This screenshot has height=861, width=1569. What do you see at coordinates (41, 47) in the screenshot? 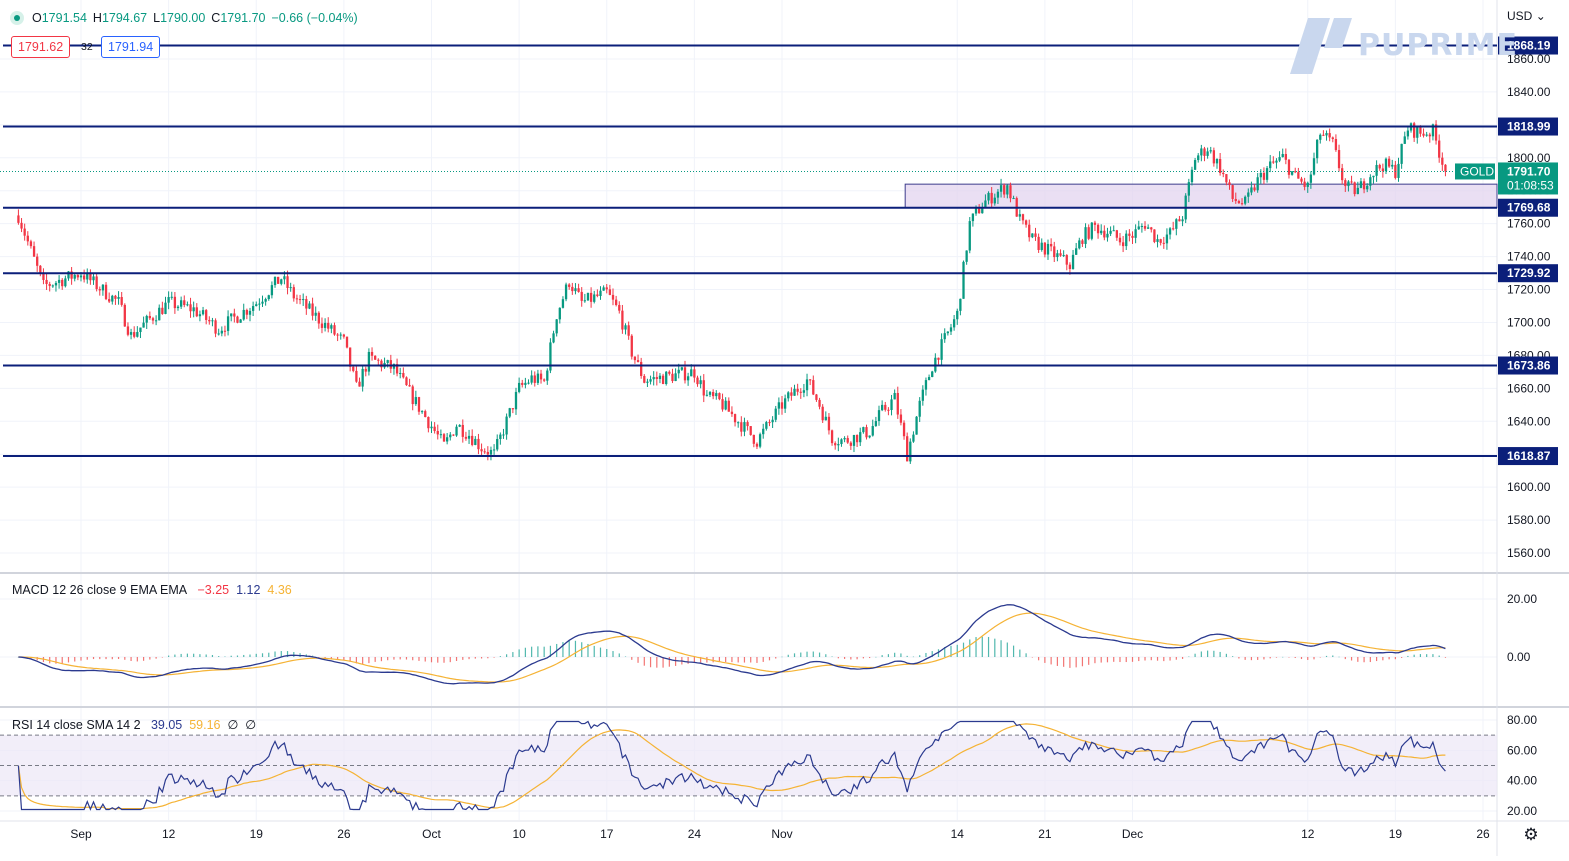
I see `sell-button: 1791.62` at bounding box center [41, 47].